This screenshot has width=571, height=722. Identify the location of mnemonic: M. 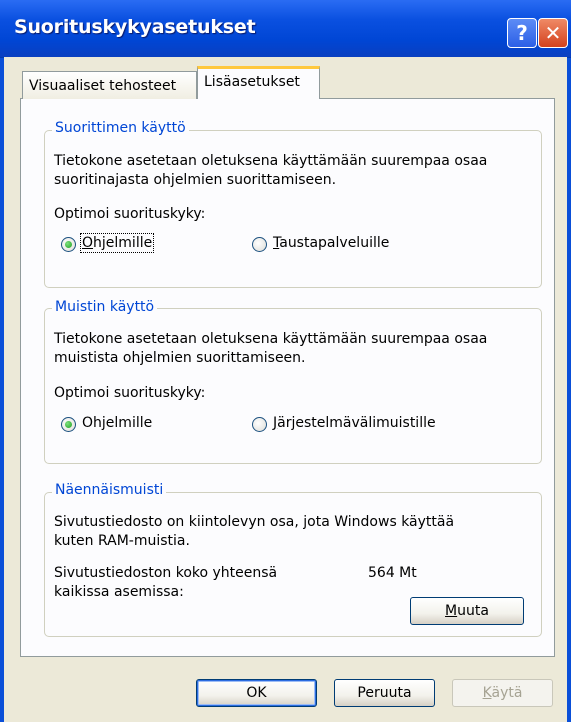
(451, 611).